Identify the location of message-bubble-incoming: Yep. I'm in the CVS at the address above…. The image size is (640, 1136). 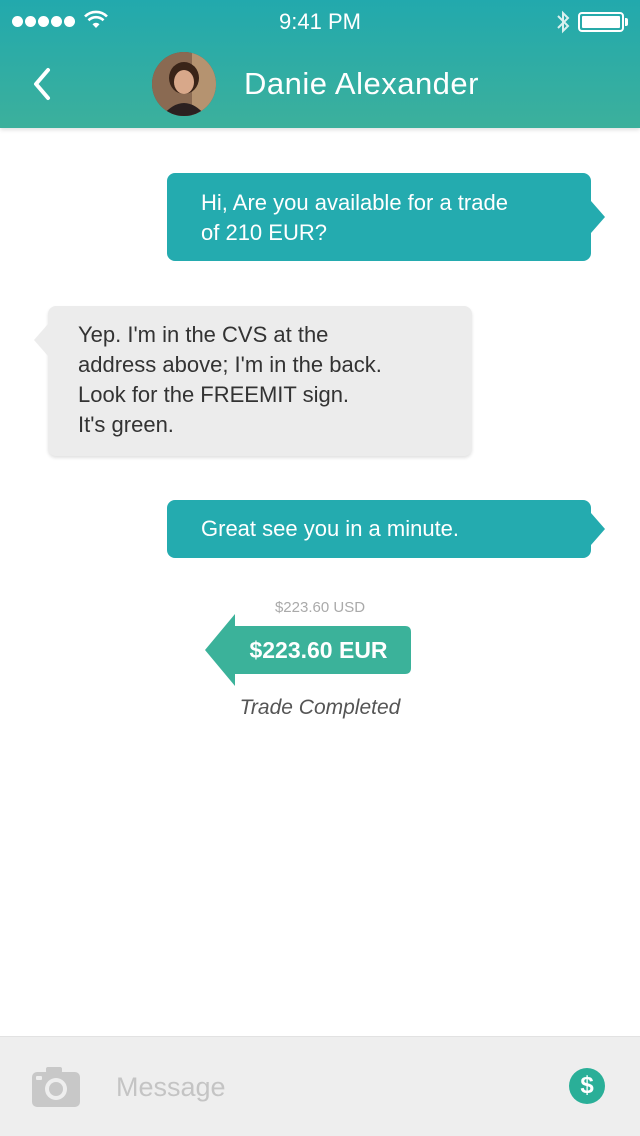
(253, 381).